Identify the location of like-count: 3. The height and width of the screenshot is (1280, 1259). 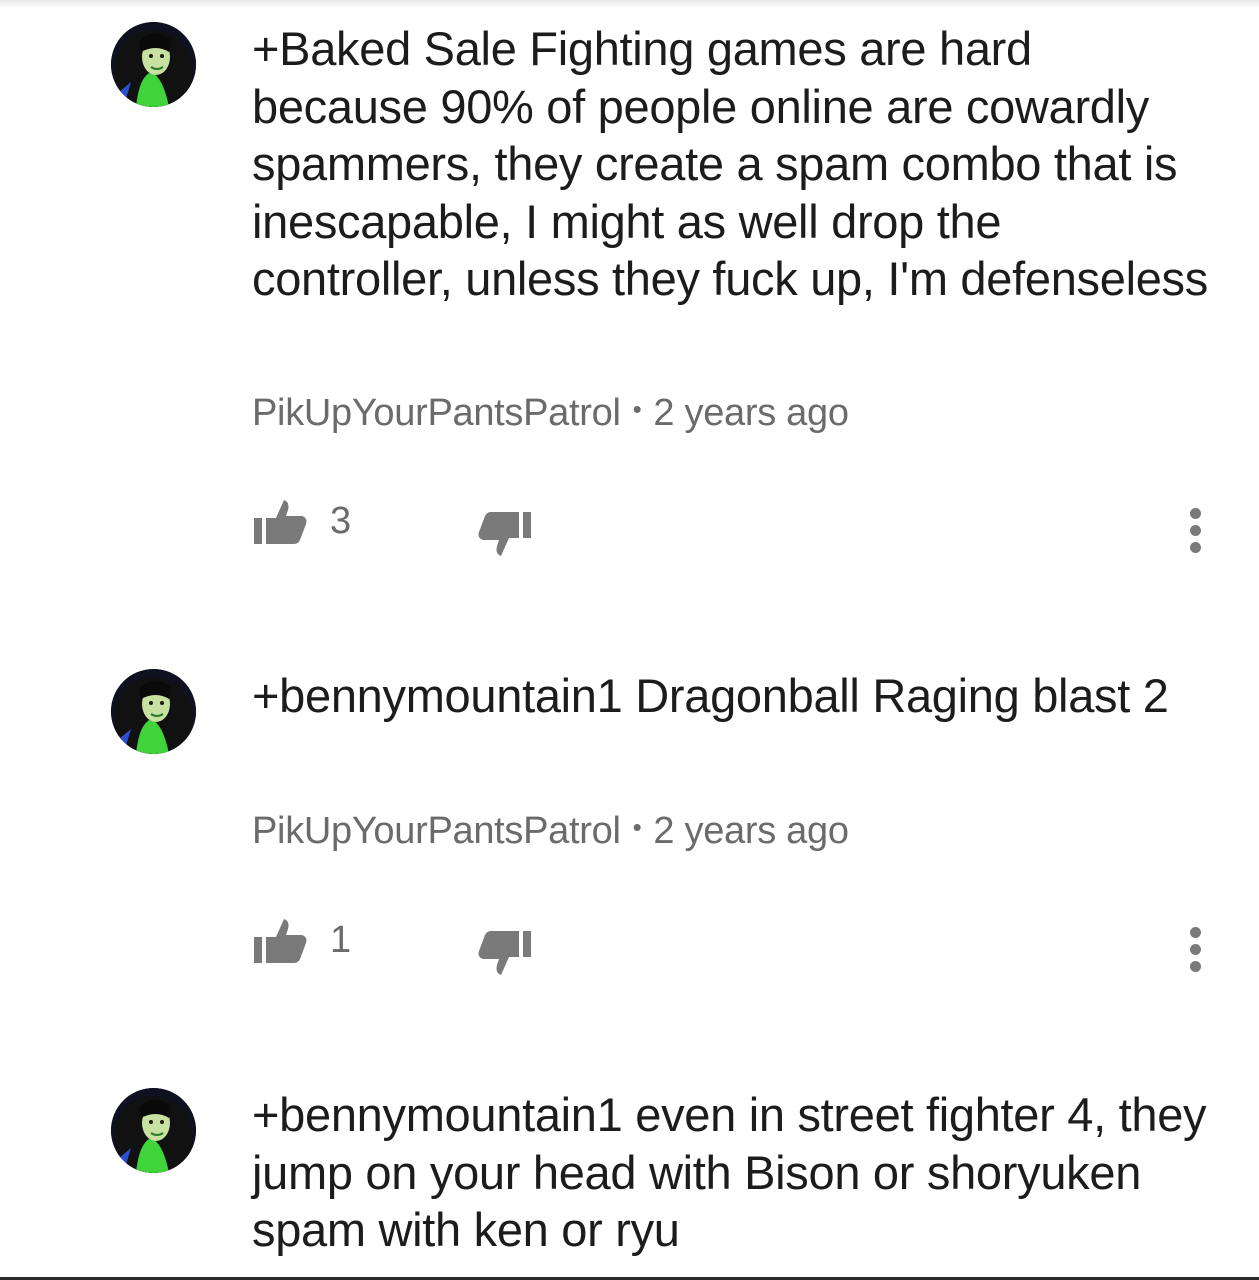
(341, 521).